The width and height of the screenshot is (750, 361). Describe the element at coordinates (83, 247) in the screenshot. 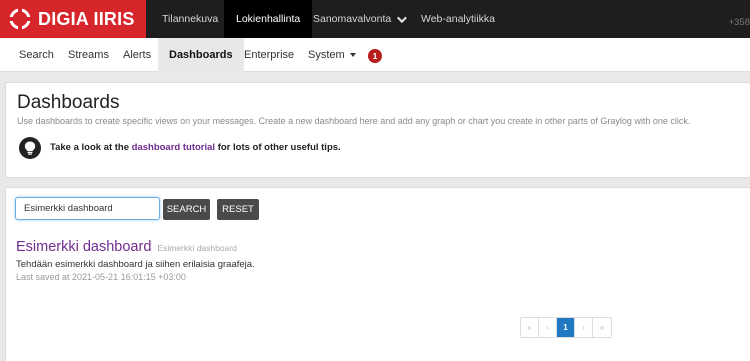

I see `dashboard-title-link: Esimerkki dashboard` at that location.